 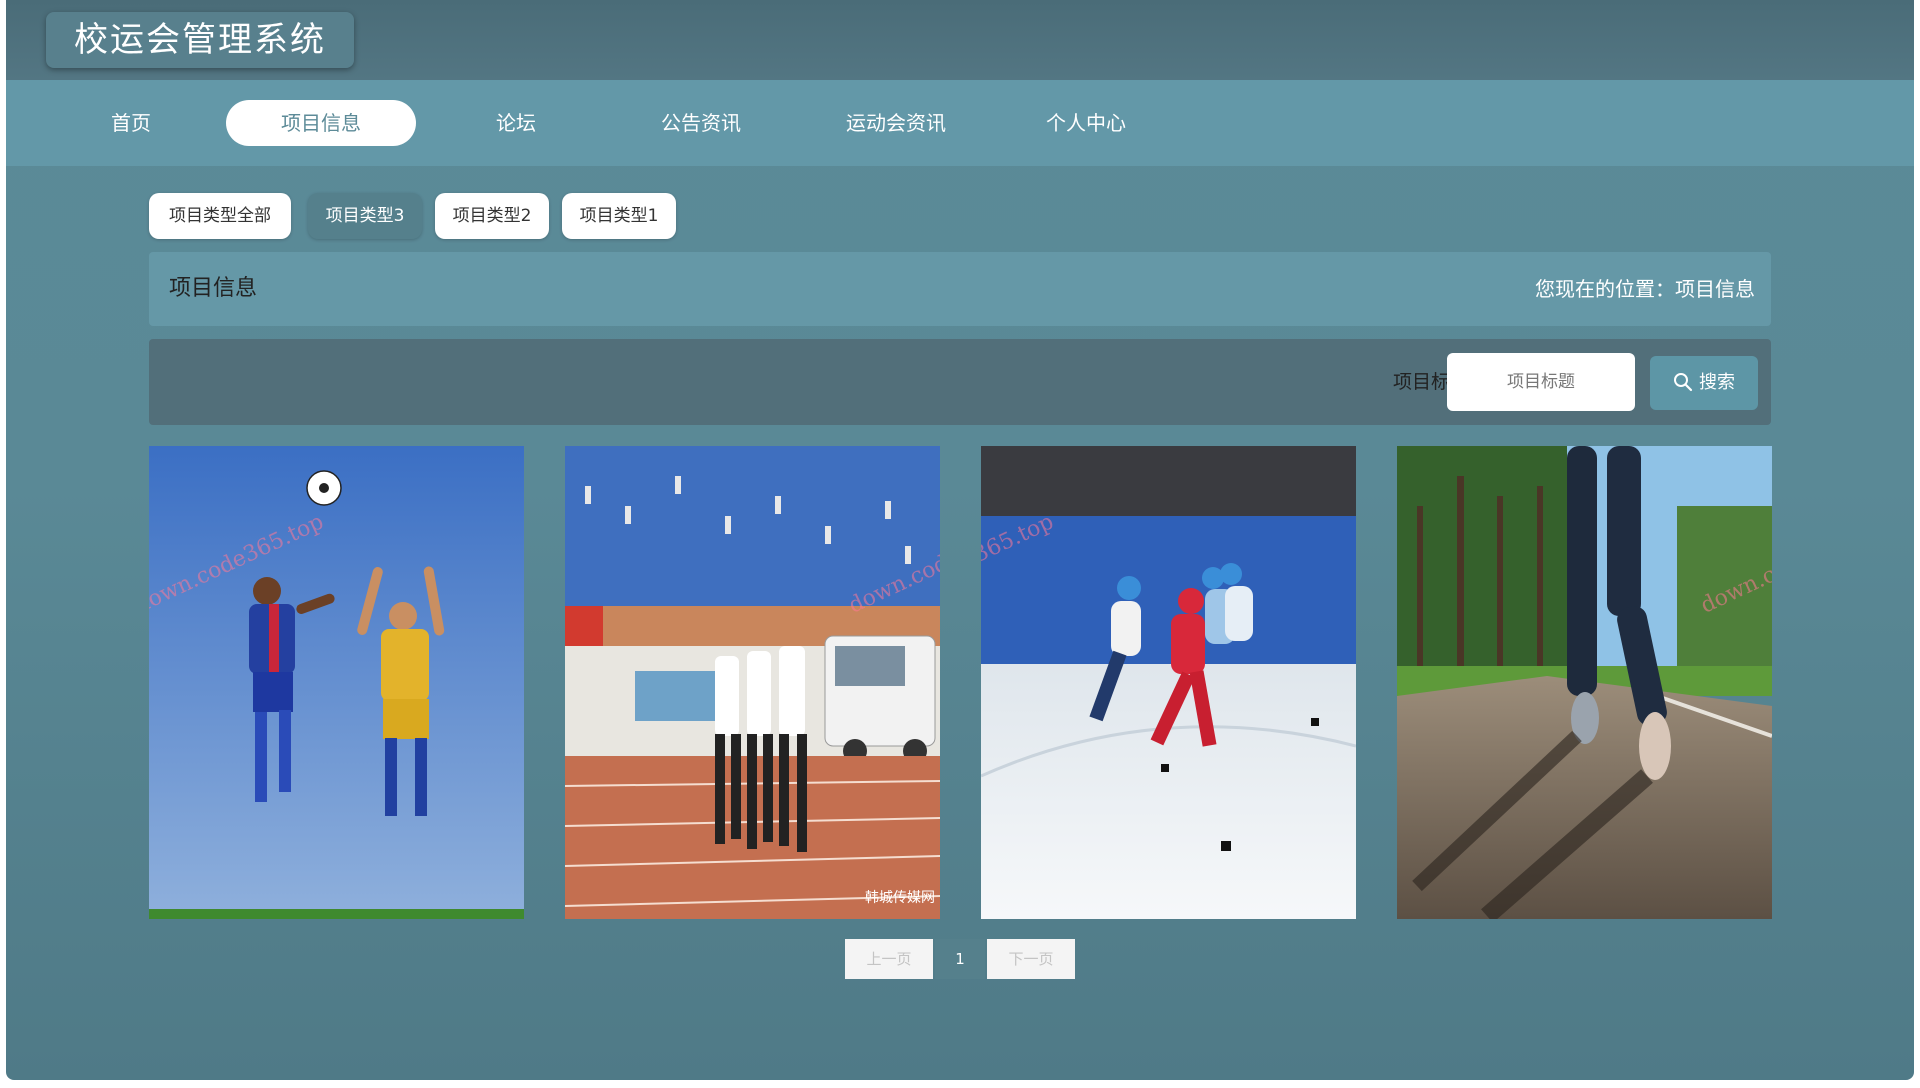 What do you see at coordinates (365, 216) in the screenshot?
I see `filter-chip-type3: 项目类型3` at bounding box center [365, 216].